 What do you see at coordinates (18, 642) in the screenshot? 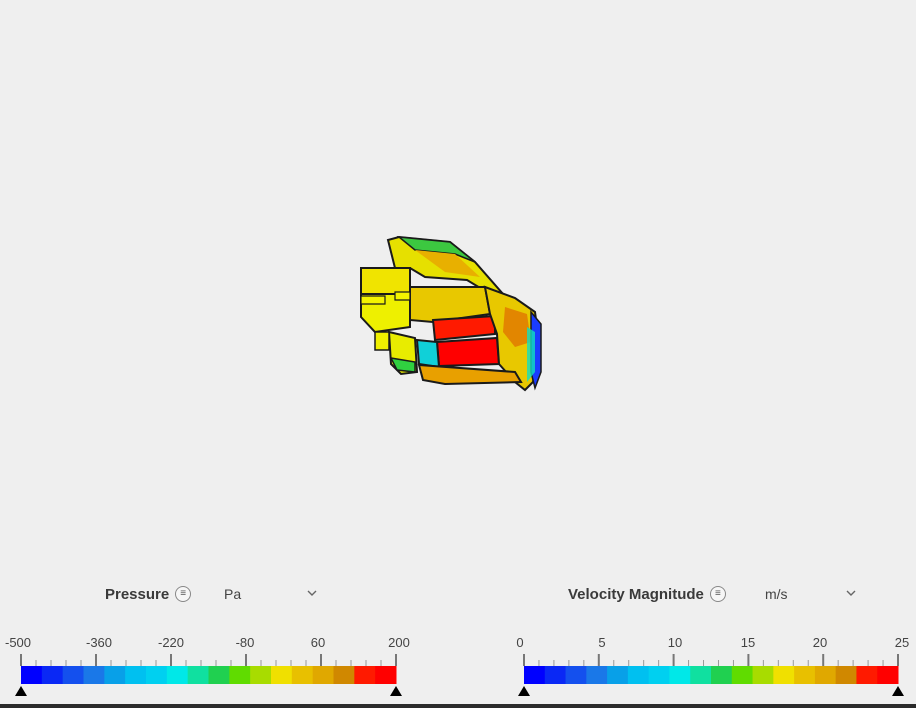
I see `pressure-tick-label: -500` at bounding box center [18, 642].